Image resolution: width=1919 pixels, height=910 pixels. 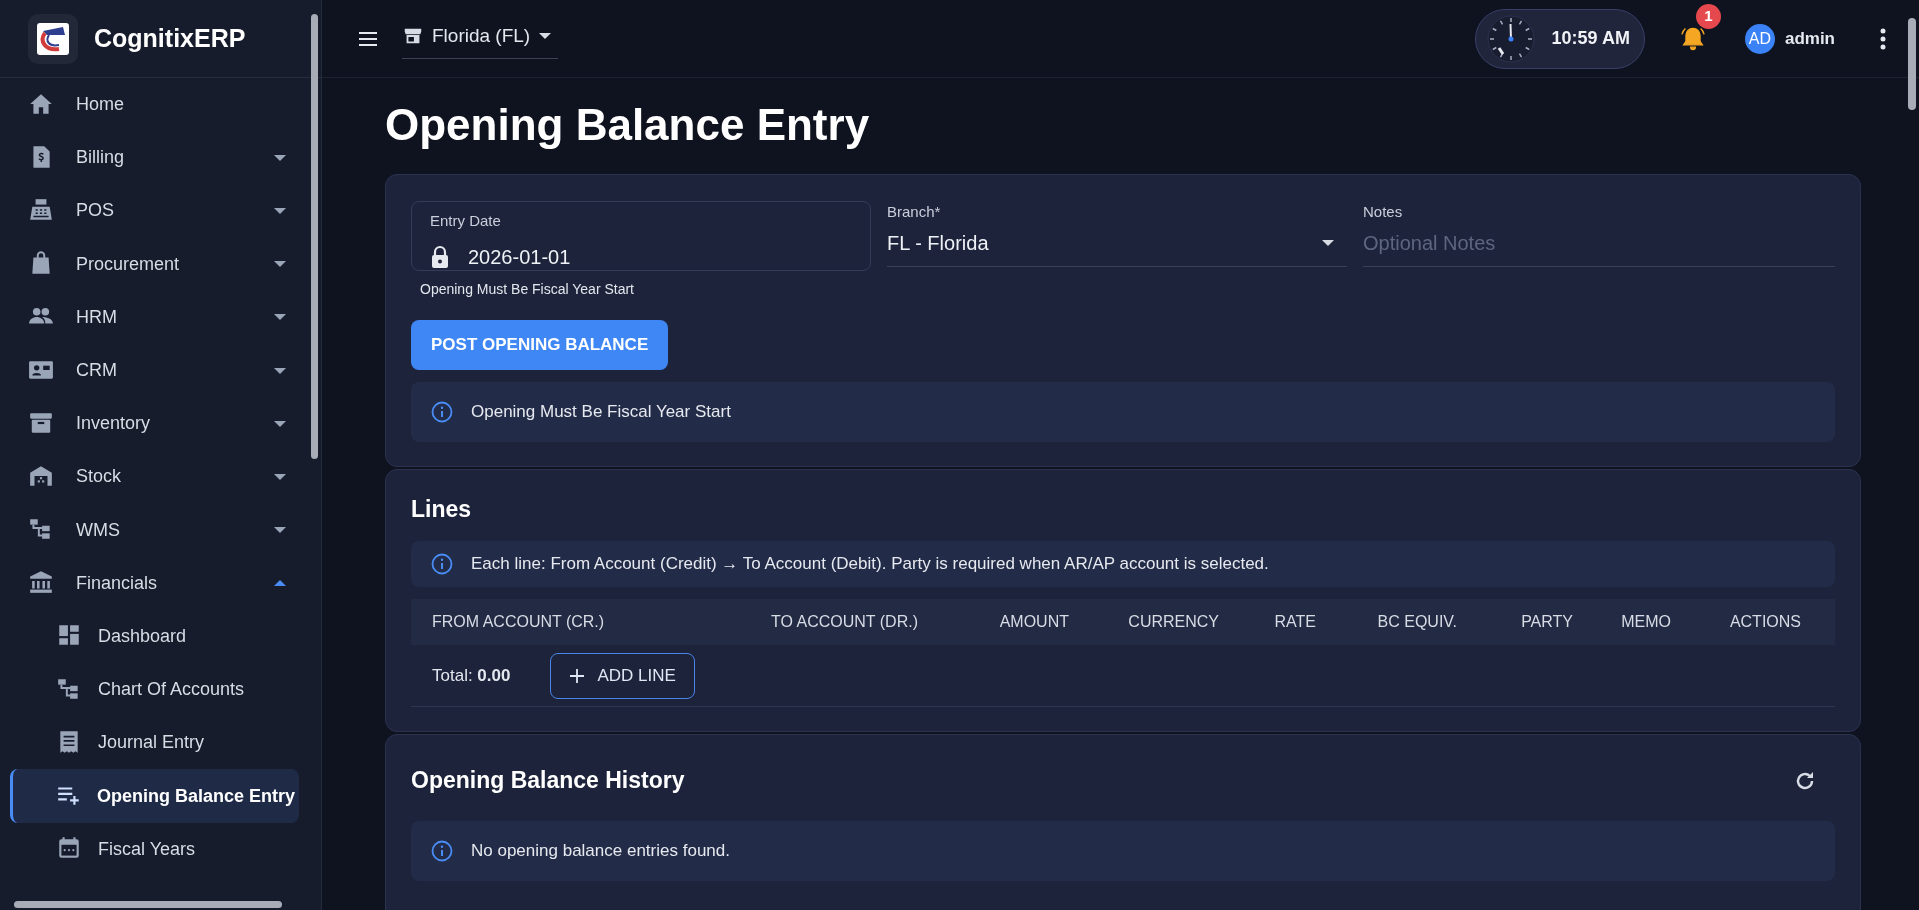 What do you see at coordinates (1510, 38) in the screenshot?
I see `clock-icon` at bounding box center [1510, 38].